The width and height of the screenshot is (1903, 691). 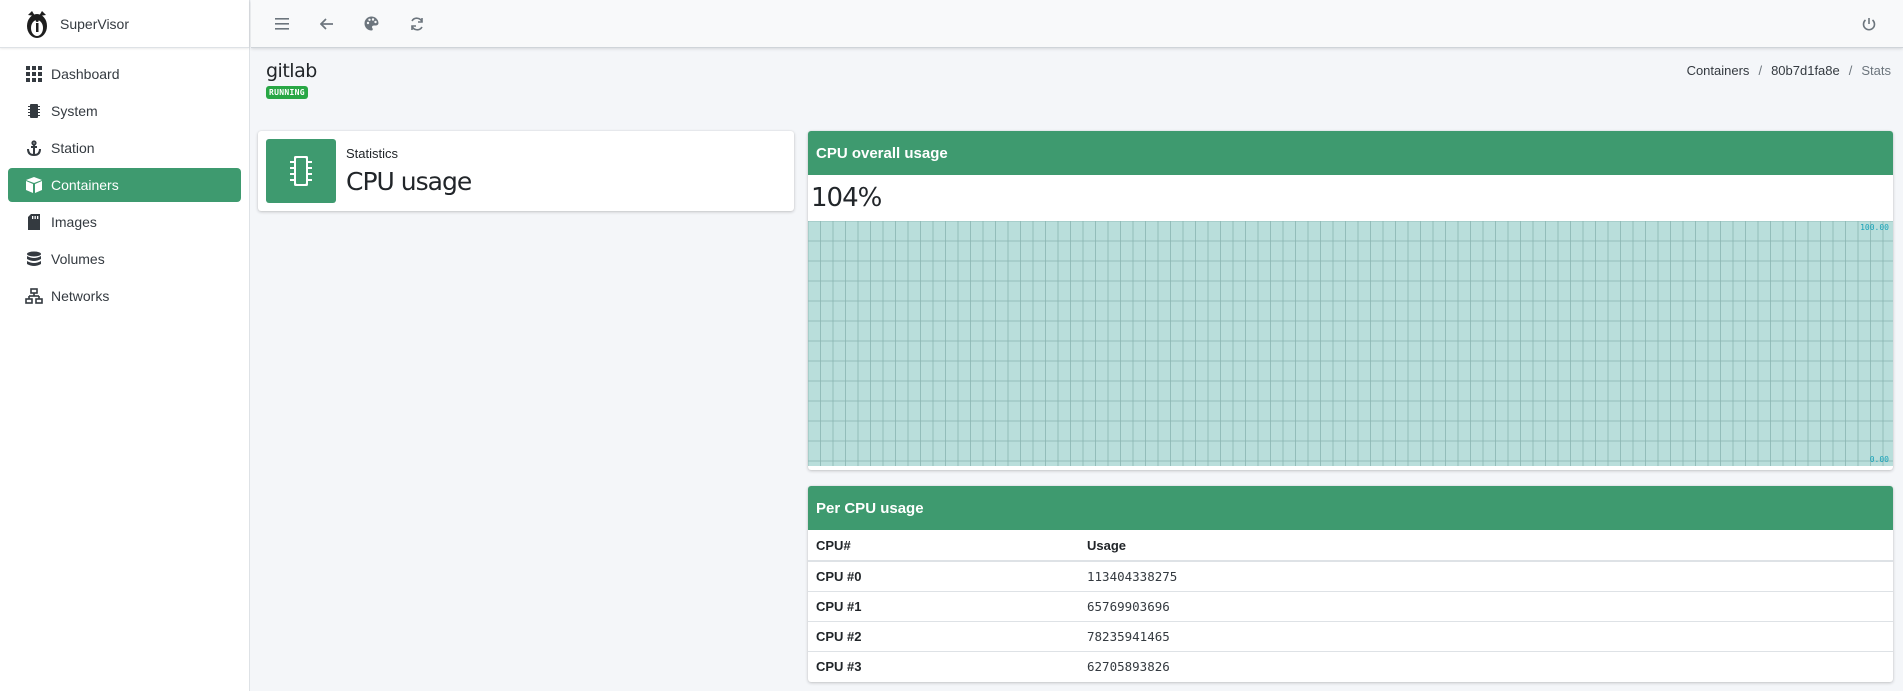 What do you see at coordinates (1876, 70) in the screenshot?
I see `breadcrumb-stats: Stats` at bounding box center [1876, 70].